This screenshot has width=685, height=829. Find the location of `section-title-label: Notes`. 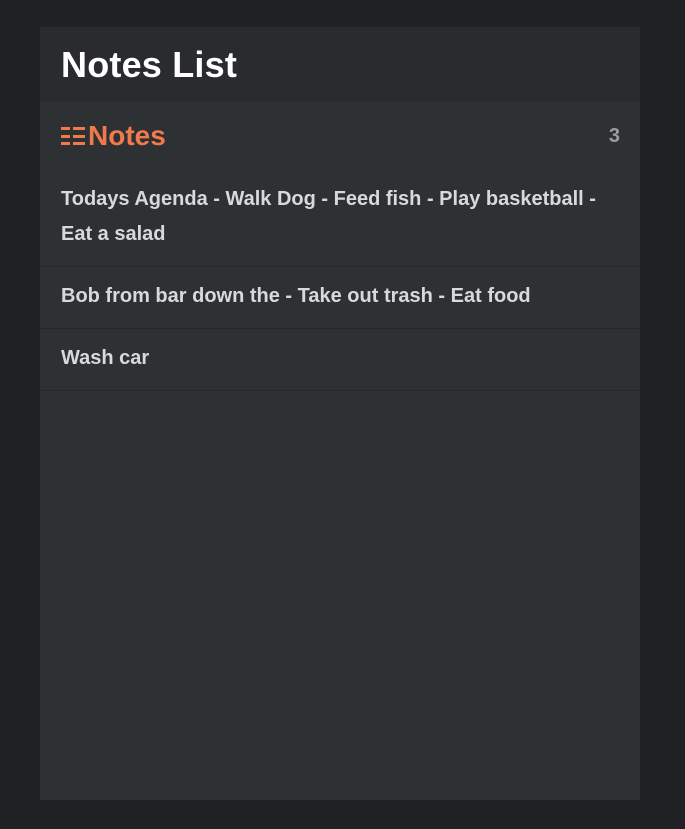

section-title-label: Notes is located at coordinates (127, 135).